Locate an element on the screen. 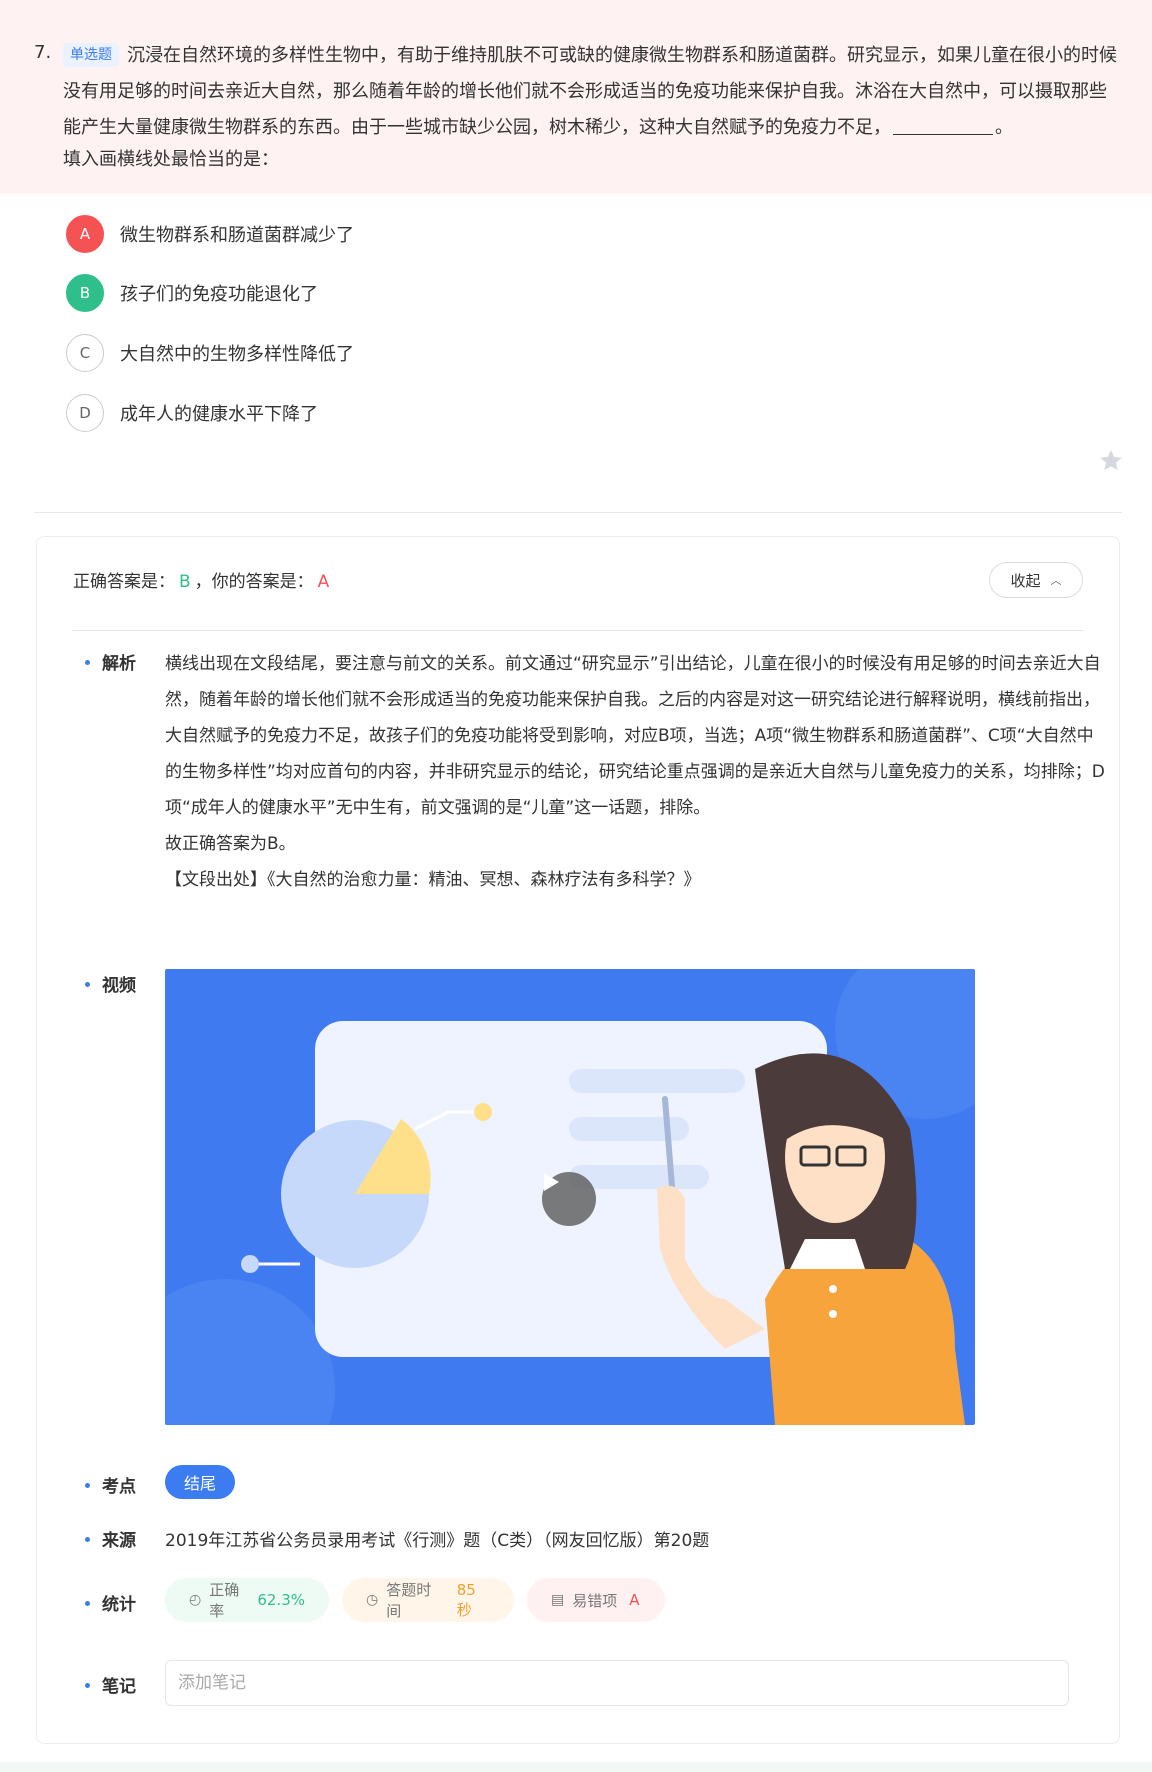  analysis-source-note: 【文段出处】《大自然的治愈力量：精油、冥想、森林疗法有多科学？》 is located at coordinates (433, 880).